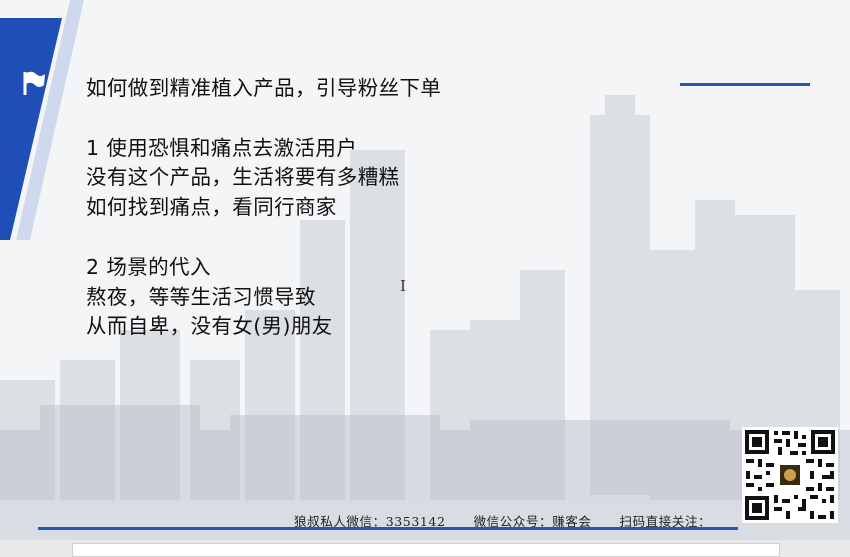  Describe the element at coordinates (34, 83) in the screenshot. I see `flag-icon` at that location.